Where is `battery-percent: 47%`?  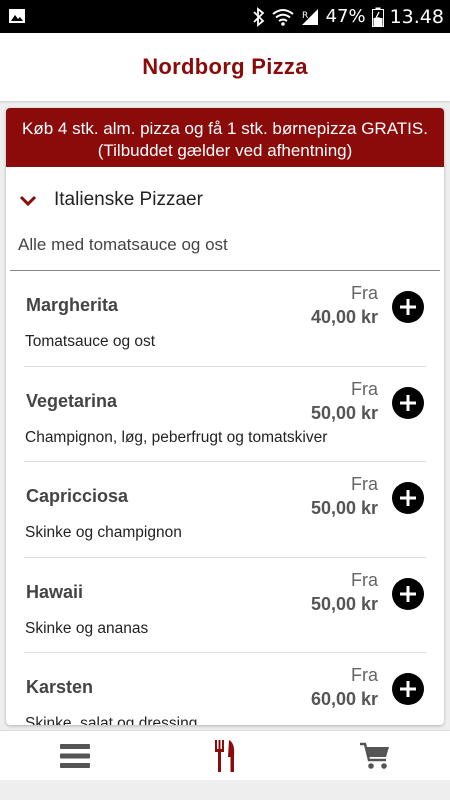
battery-percent: 47% is located at coordinates (345, 16).